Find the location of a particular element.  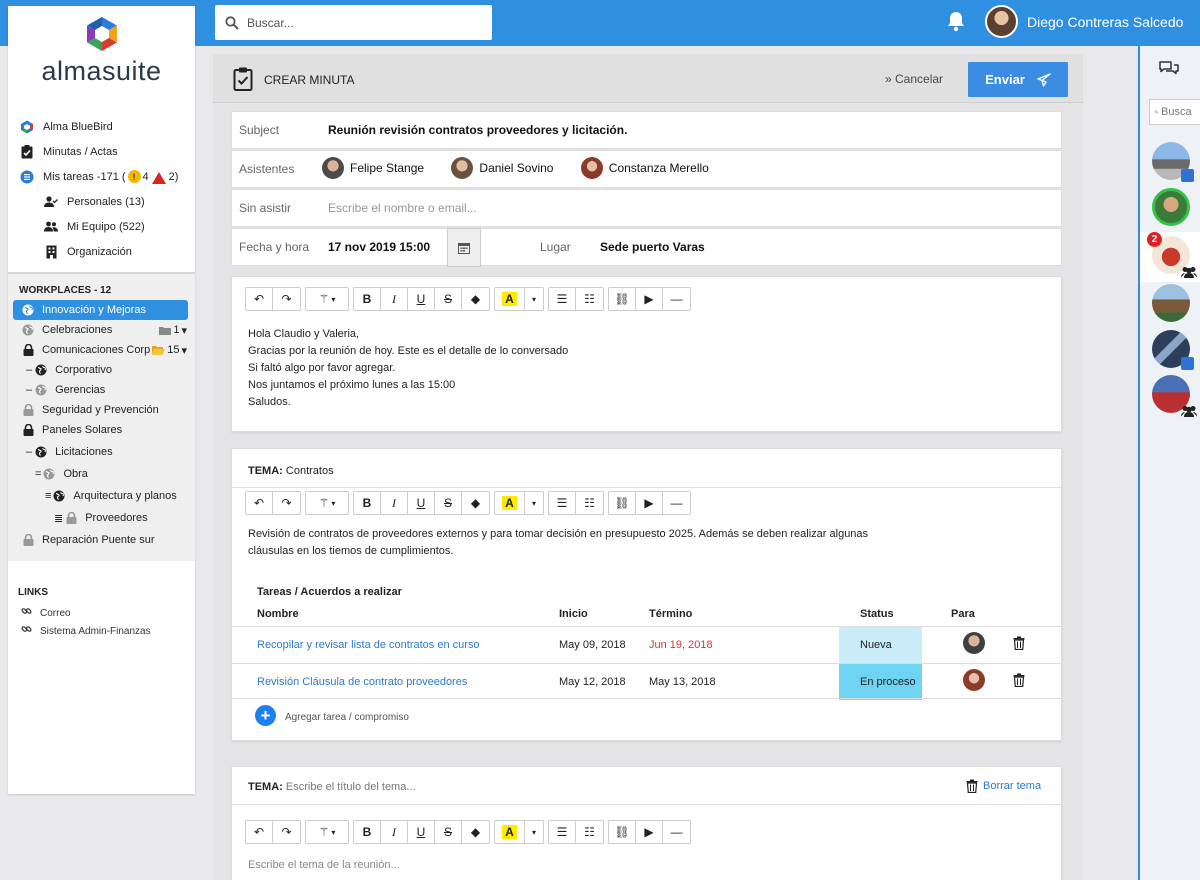

workplace-reparacion: Reparación Puente sur is located at coordinates (101, 540).